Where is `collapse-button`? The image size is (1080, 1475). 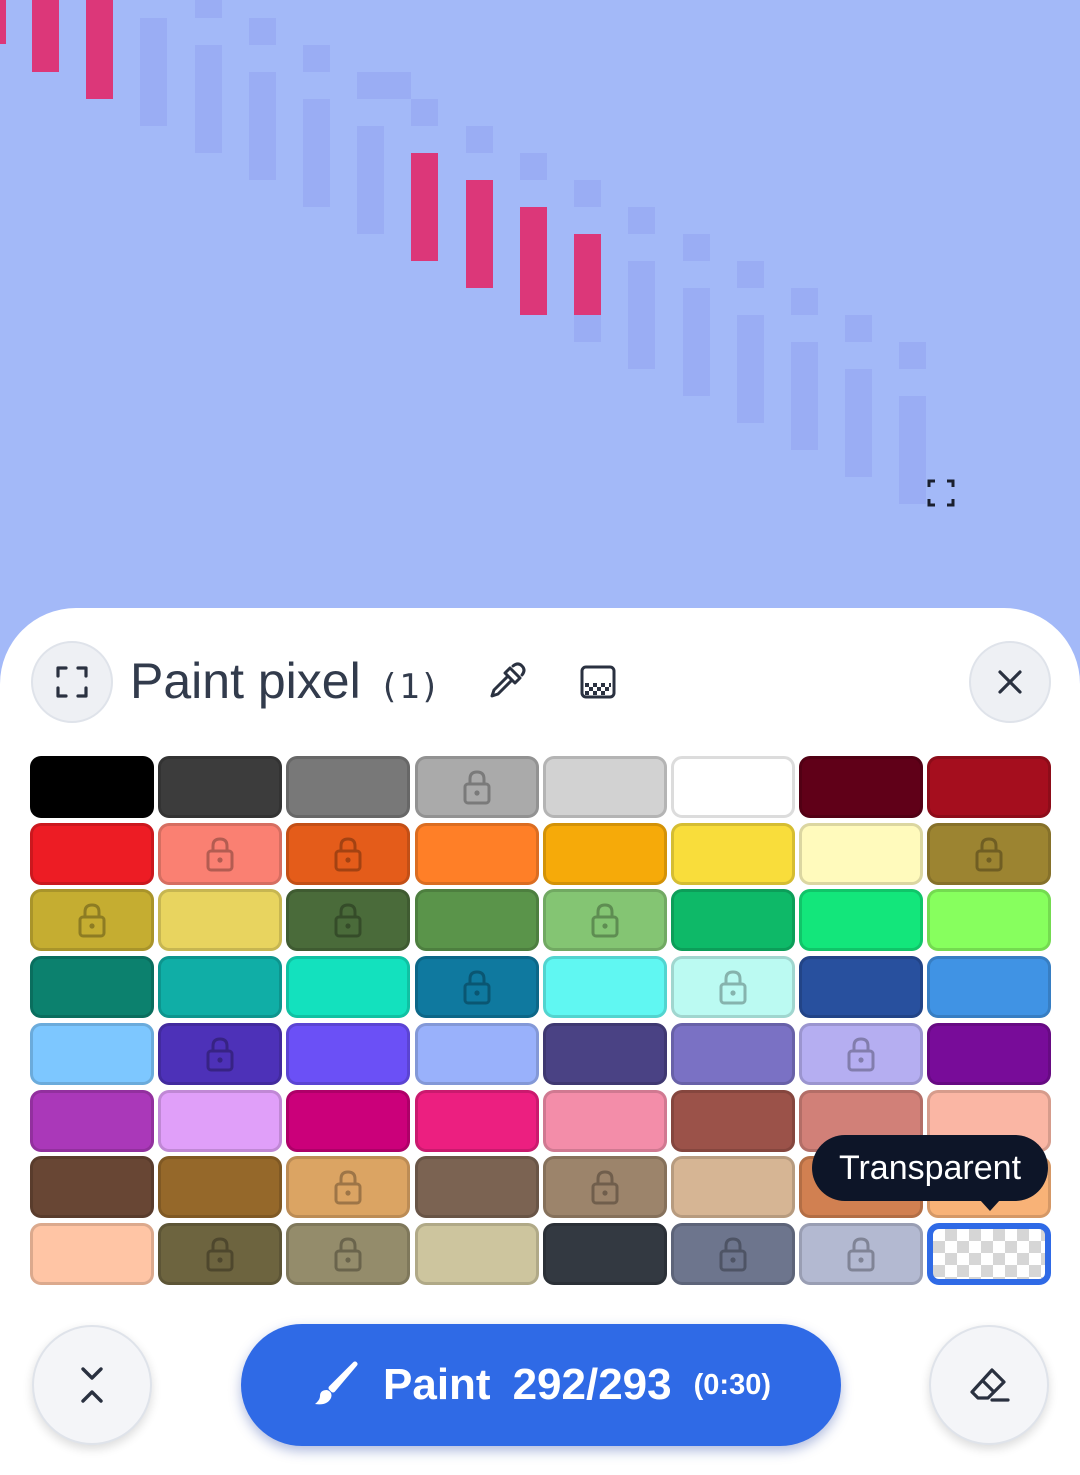
collapse-button is located at coordinates (92, 1385).